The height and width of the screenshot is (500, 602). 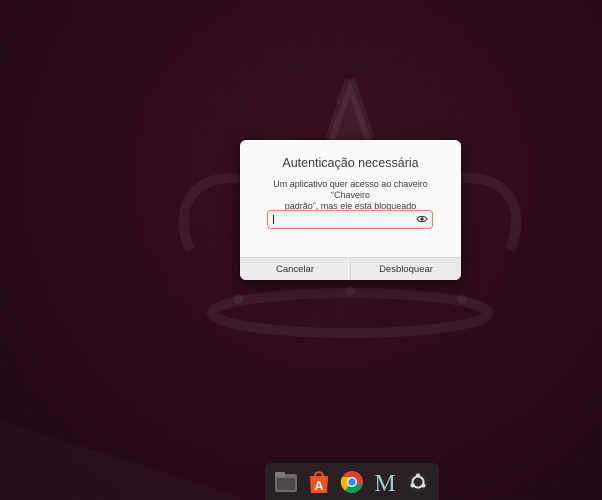 What do you see at coordinates (350, 163) in the screenshot?
I see `dialog-title: Autenticação necessária` at bounding box center [350, 163].